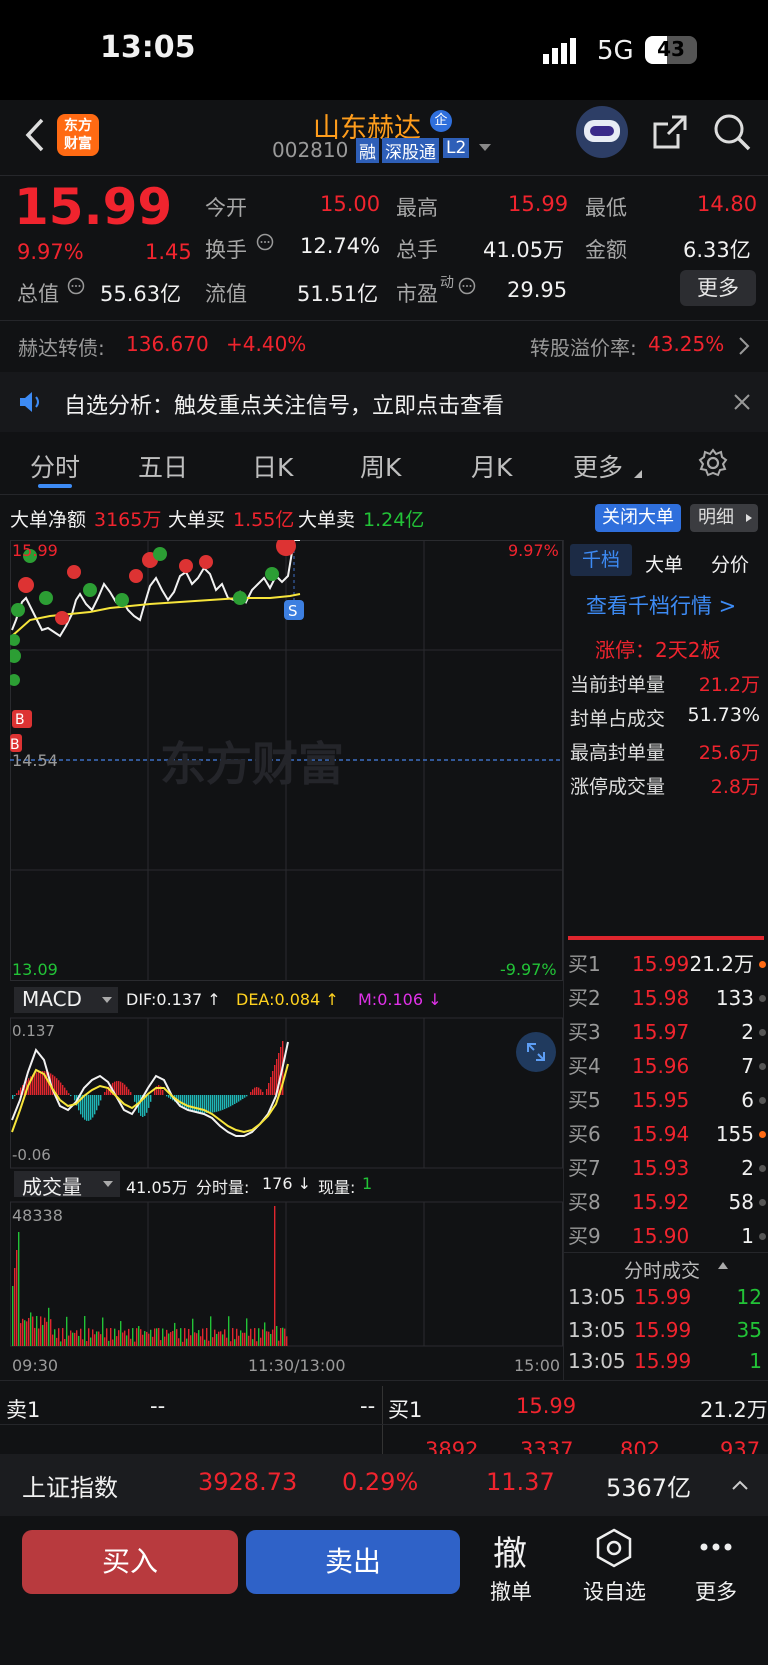 This screenshot has height=1665, width=768. I want to click on battery-icon: 43, so click(671, 50).